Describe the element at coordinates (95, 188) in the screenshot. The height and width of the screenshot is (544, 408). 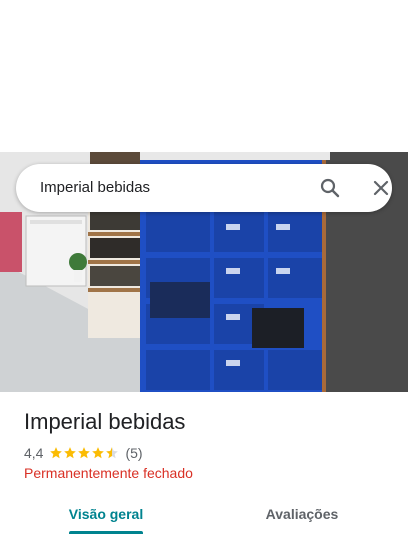
I see `search-input: Imperial bebidas` at that location.